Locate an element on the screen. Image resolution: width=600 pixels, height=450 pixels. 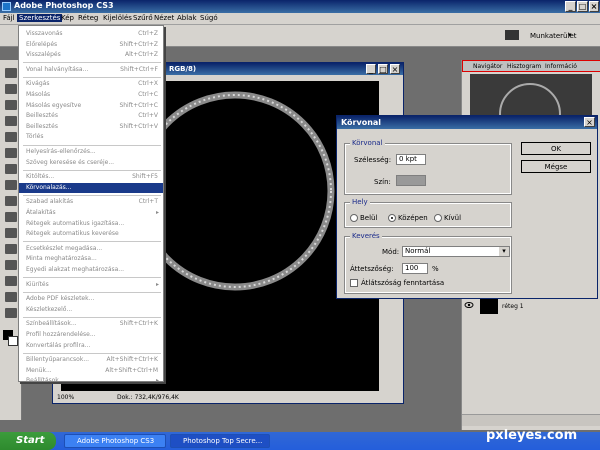
doc-close-button: × is located at coordinates (395, 69).